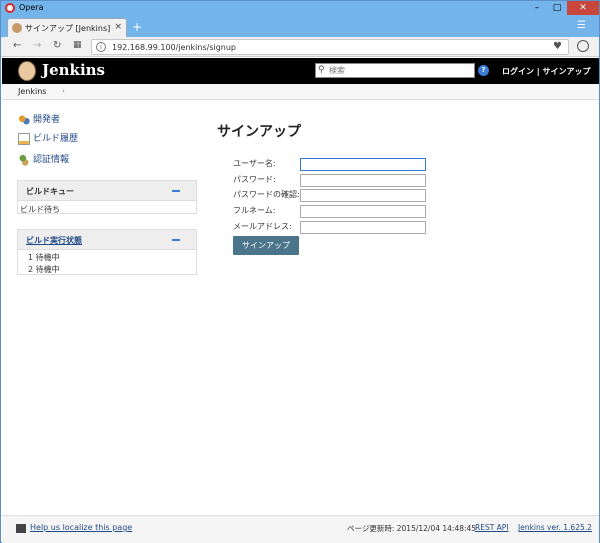  Describe the element at coordinates (557, 46) in the screenshot. I see `bookmark-heart-icon: ♥` at that location.